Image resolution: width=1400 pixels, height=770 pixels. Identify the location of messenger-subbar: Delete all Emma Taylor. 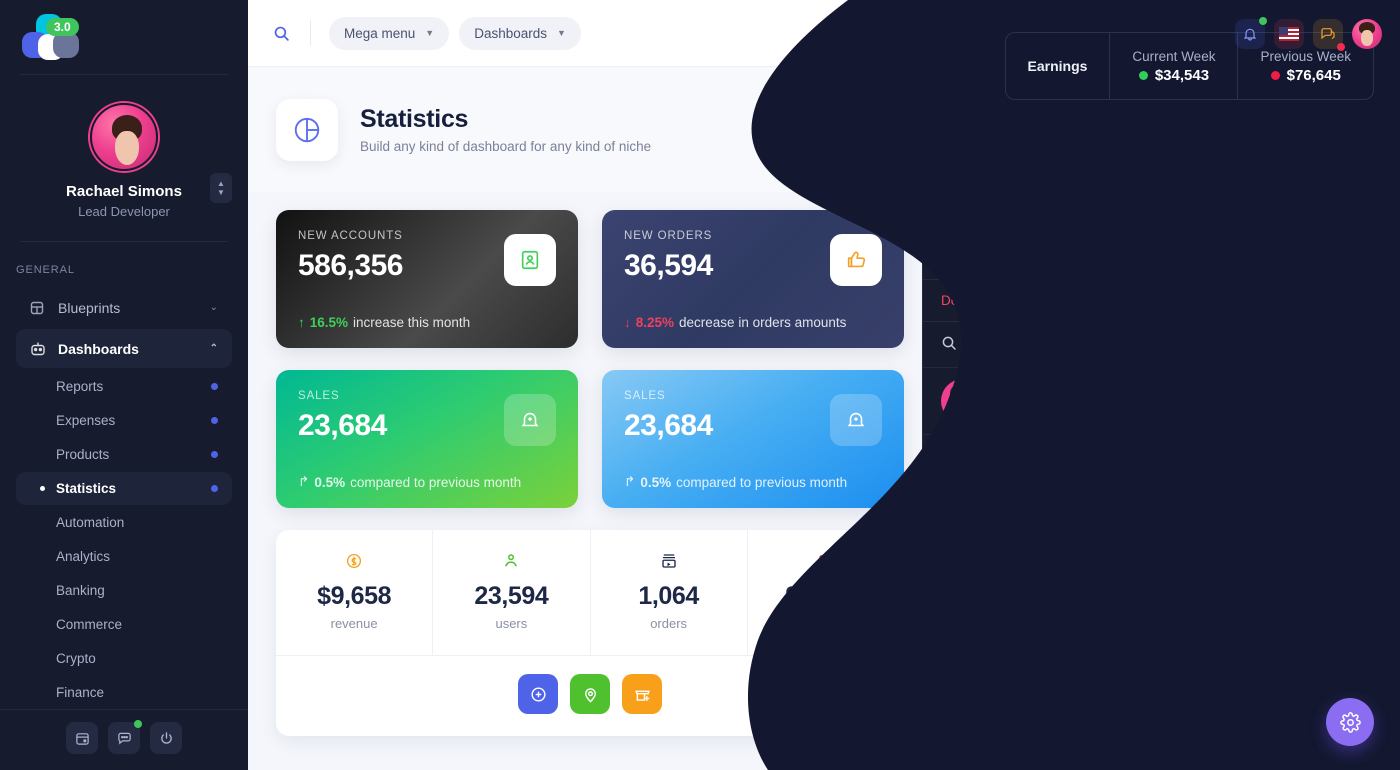
(1147, 301).